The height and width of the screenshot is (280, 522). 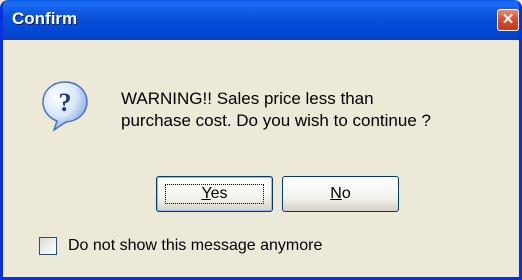 I want to click on dialog-title: Confirm, so click(x=45, y=18).